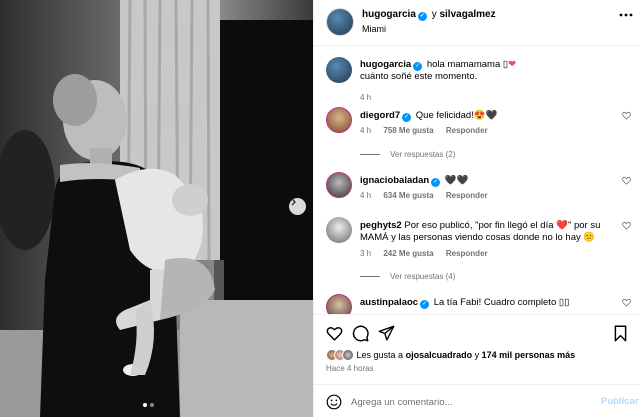 The image size is (640, 417). I want to click on post-header: hugogarcia ✓ y silvagalmez Miami, so click(477, 23).